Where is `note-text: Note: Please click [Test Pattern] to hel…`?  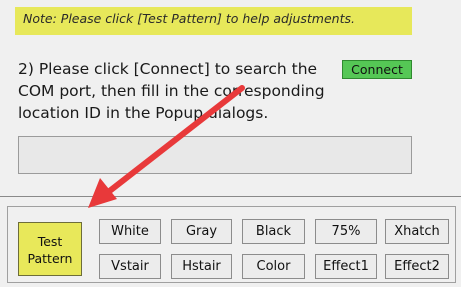 note-text: Note: Please click [Test Pattern] to hel… is located at coordinates (189, 18).